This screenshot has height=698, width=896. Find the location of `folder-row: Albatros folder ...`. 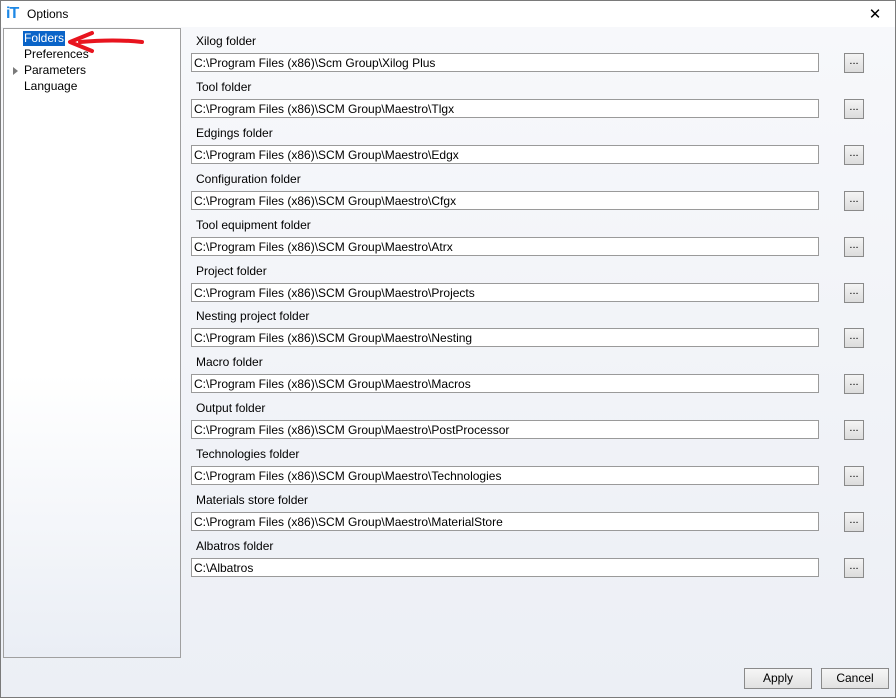

folder-row: Albatros folder ... is located at coordinates (537, 555).